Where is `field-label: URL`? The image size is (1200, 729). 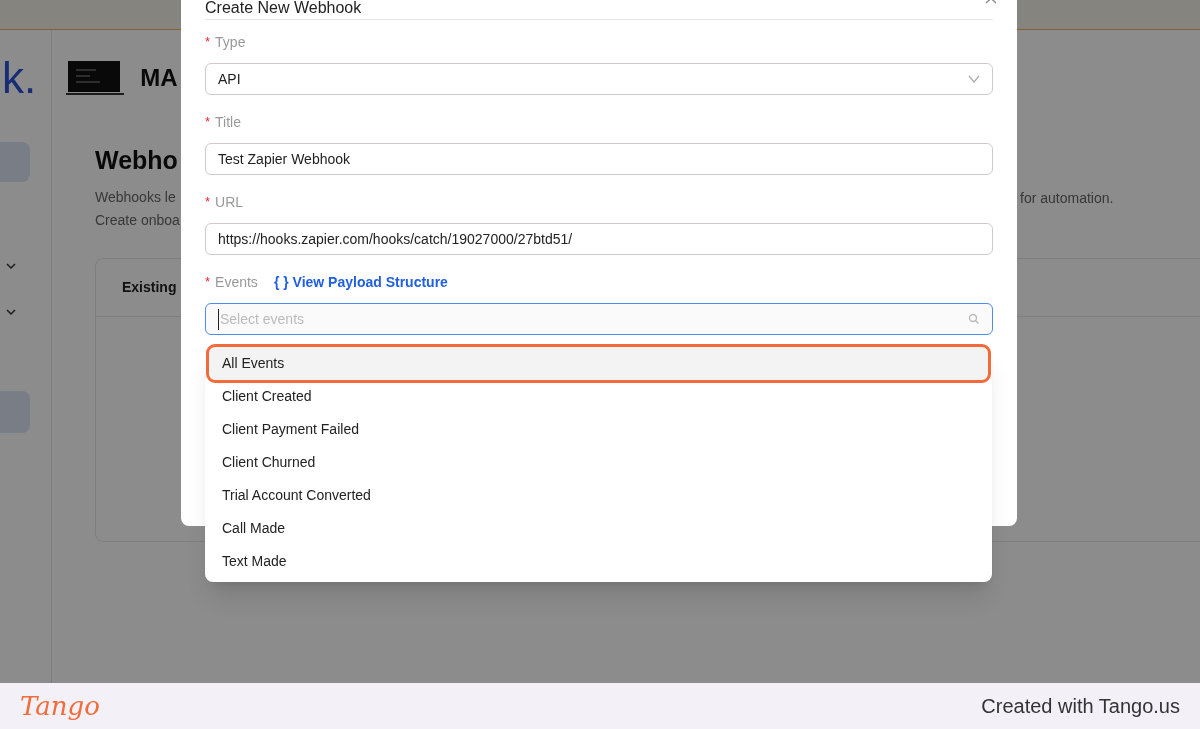 field-label: URL is located at coordinates (229, 202).